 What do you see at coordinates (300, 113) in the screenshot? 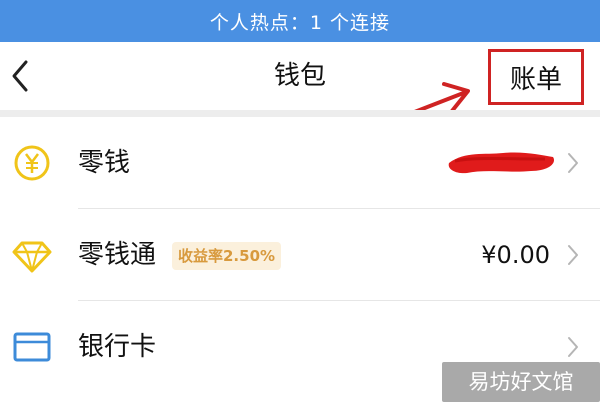
I see `section-gap` at bounding box center [300, 113].